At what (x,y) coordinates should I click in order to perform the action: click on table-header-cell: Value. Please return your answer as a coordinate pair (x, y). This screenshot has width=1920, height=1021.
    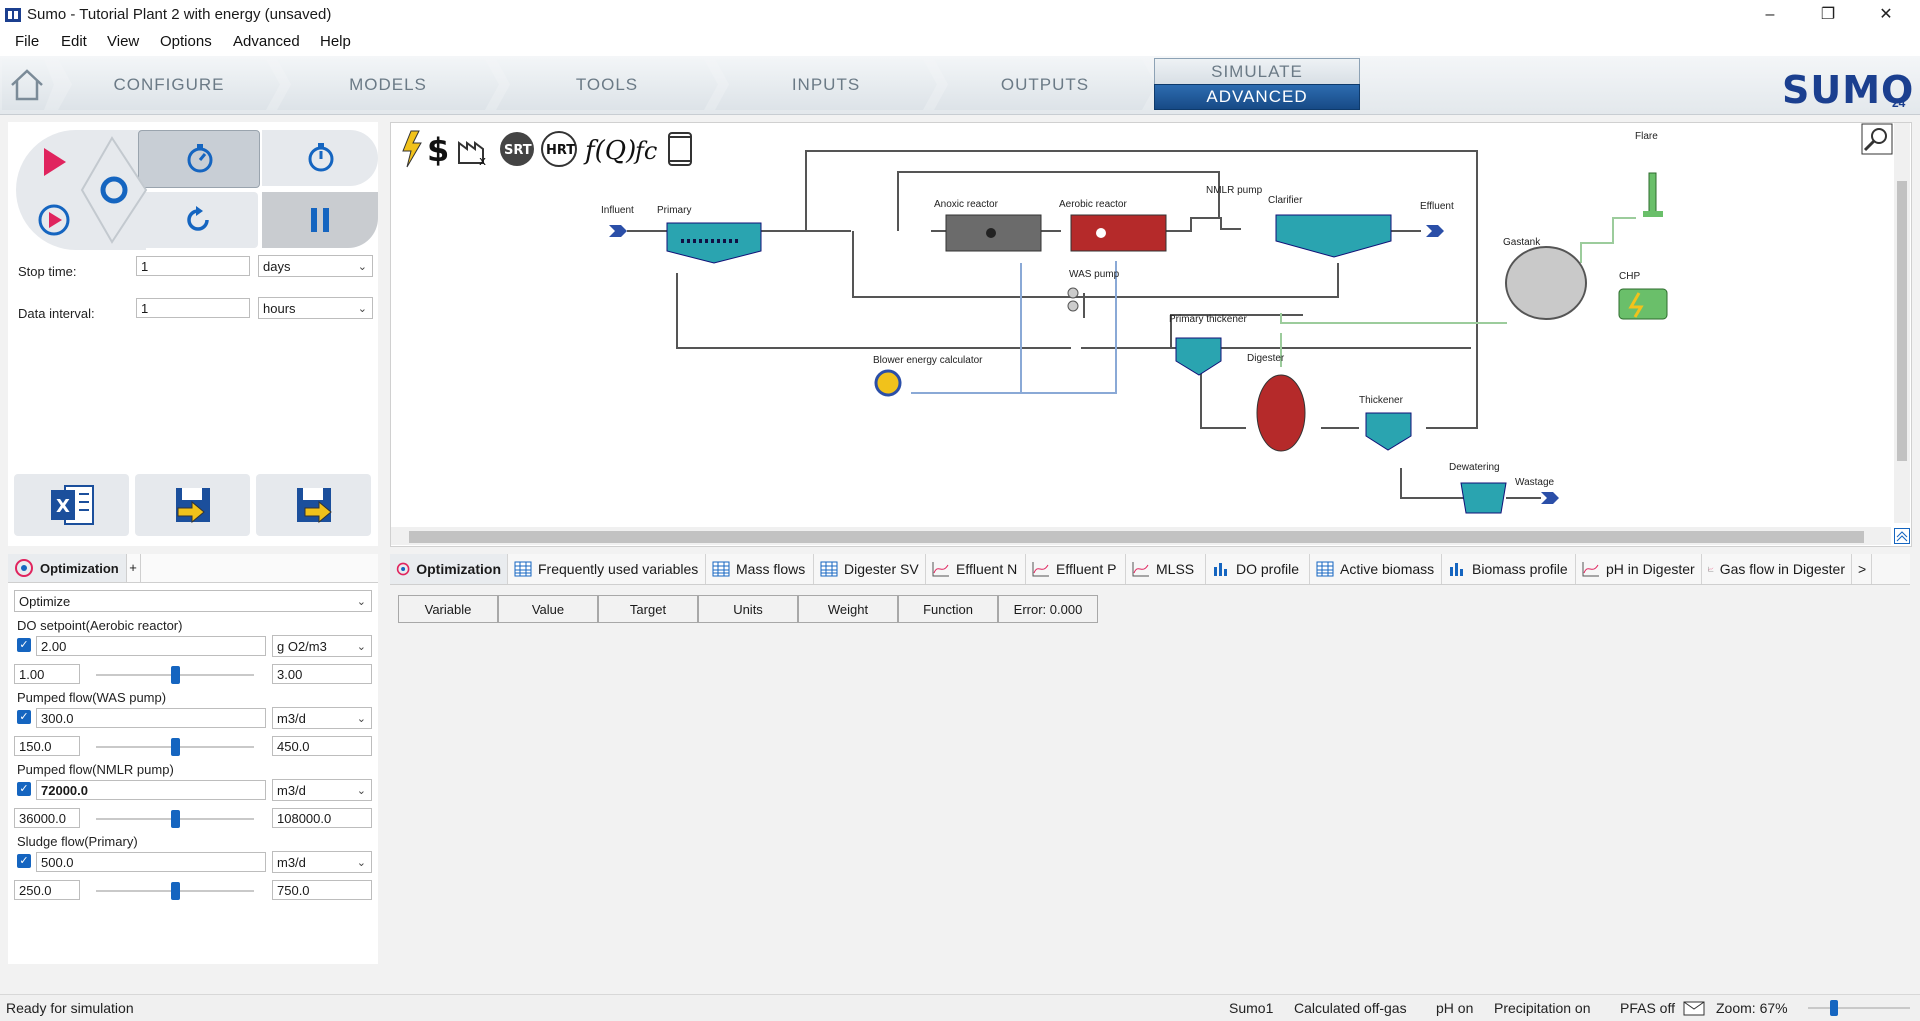
    Looking at the image, I should click on (548, 609).